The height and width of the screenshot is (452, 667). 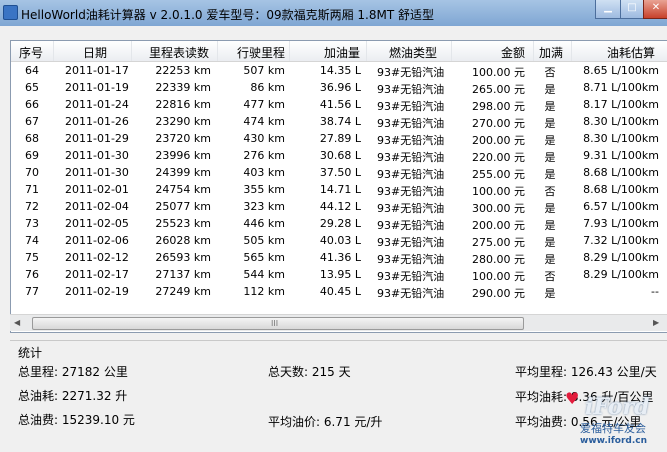 I want to click on cell-odometer: 22816 km, so click(x=183, y=104).